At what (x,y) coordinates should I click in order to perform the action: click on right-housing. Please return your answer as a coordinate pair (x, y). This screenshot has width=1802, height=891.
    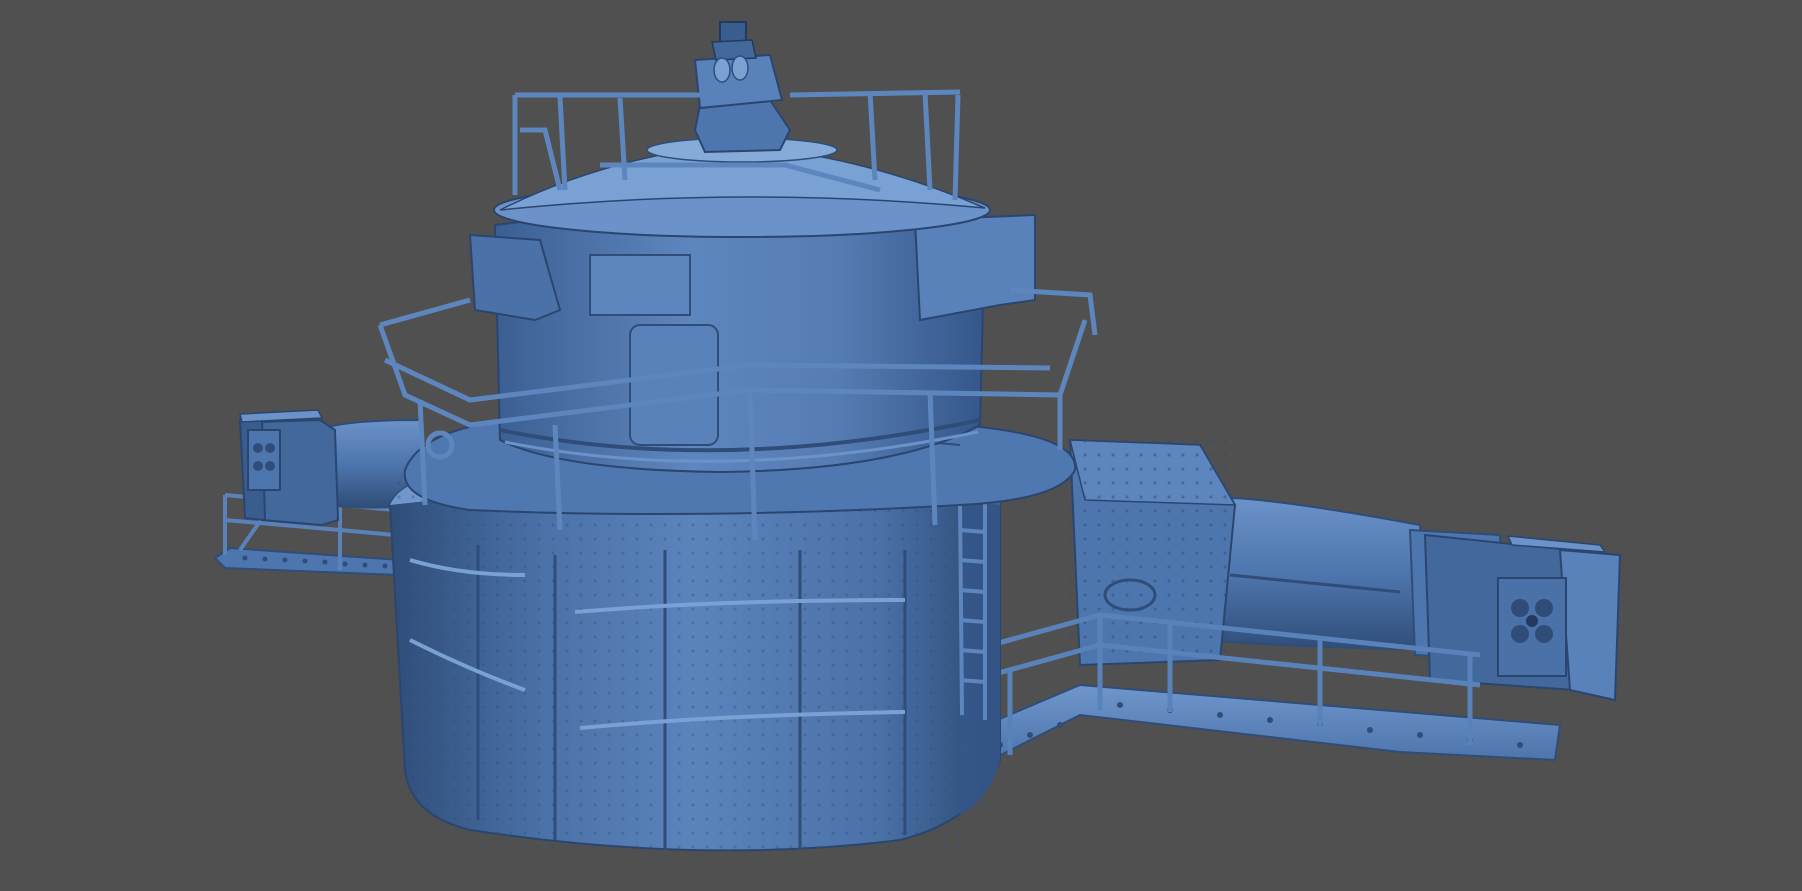
    Looking at the image, I should click on (1152, 552).